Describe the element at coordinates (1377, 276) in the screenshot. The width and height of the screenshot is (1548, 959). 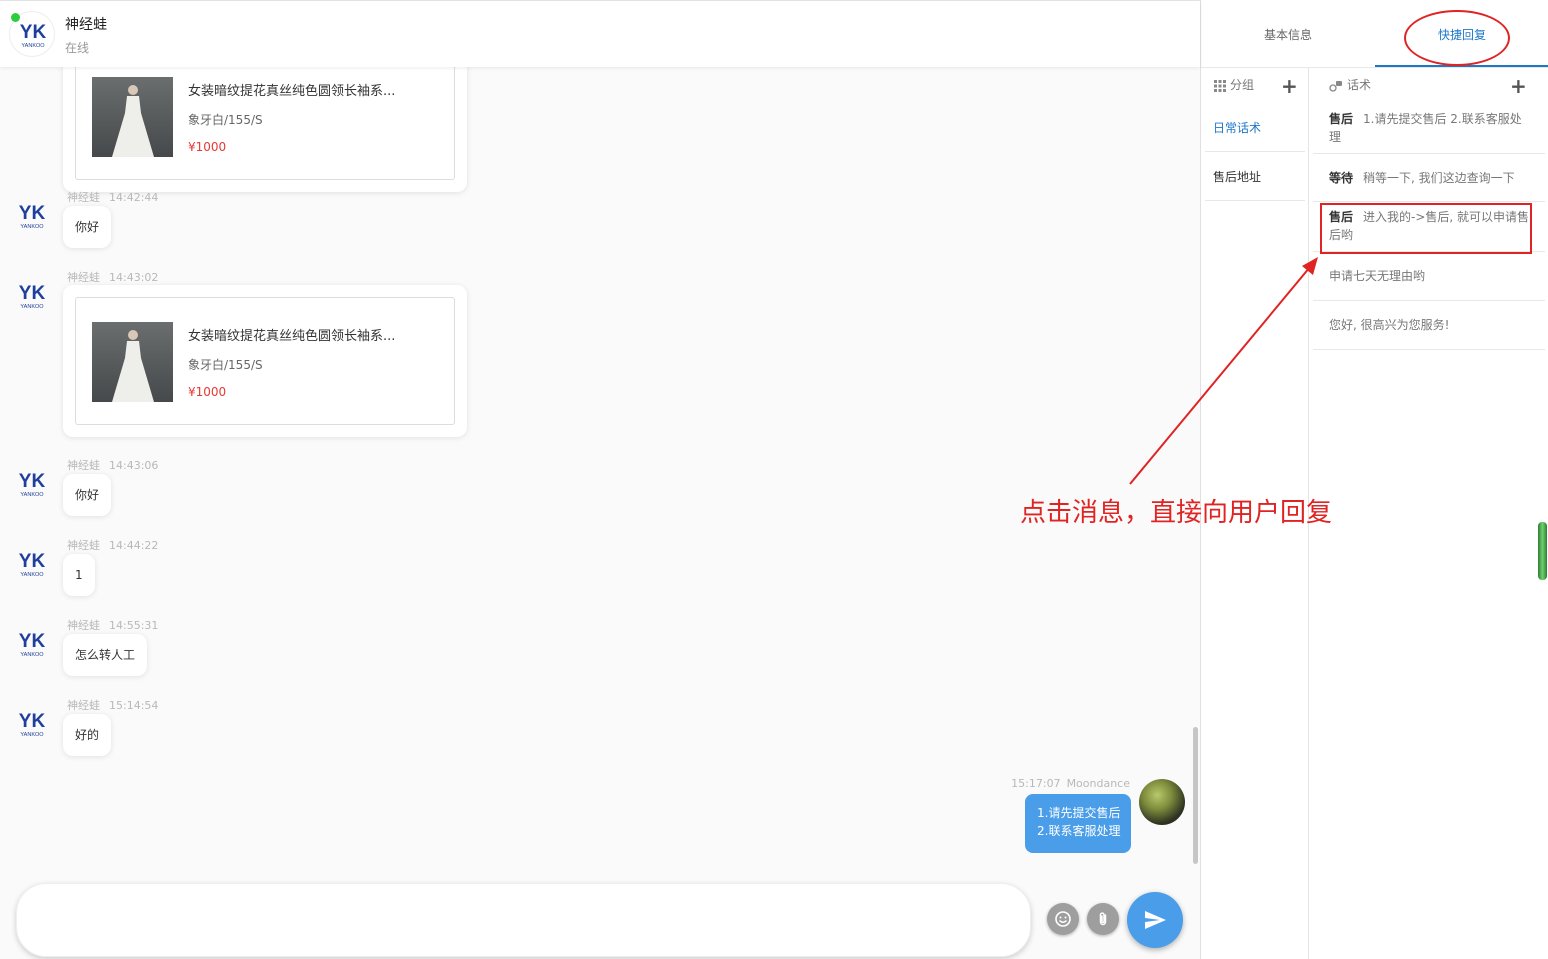
I see `phrase-text: 申请七天无理由哟` at that location.